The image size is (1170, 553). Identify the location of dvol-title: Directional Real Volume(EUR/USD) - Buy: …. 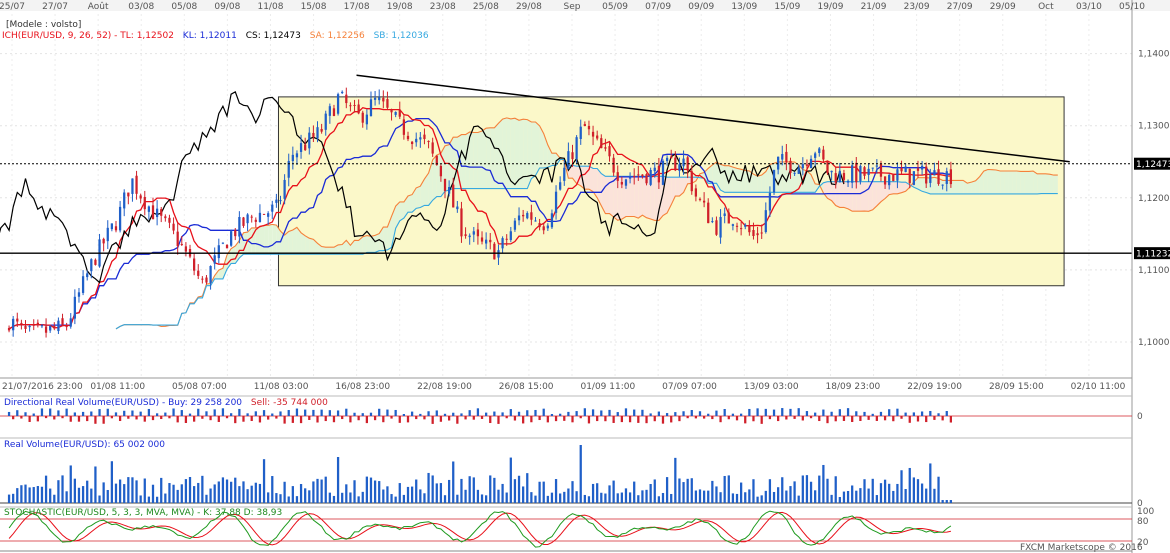
(166, 403).